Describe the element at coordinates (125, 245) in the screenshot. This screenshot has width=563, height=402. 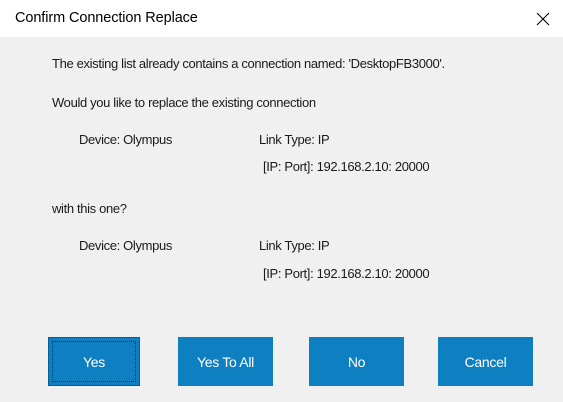
I see `replacement-device: Device: Olympus` at that location.